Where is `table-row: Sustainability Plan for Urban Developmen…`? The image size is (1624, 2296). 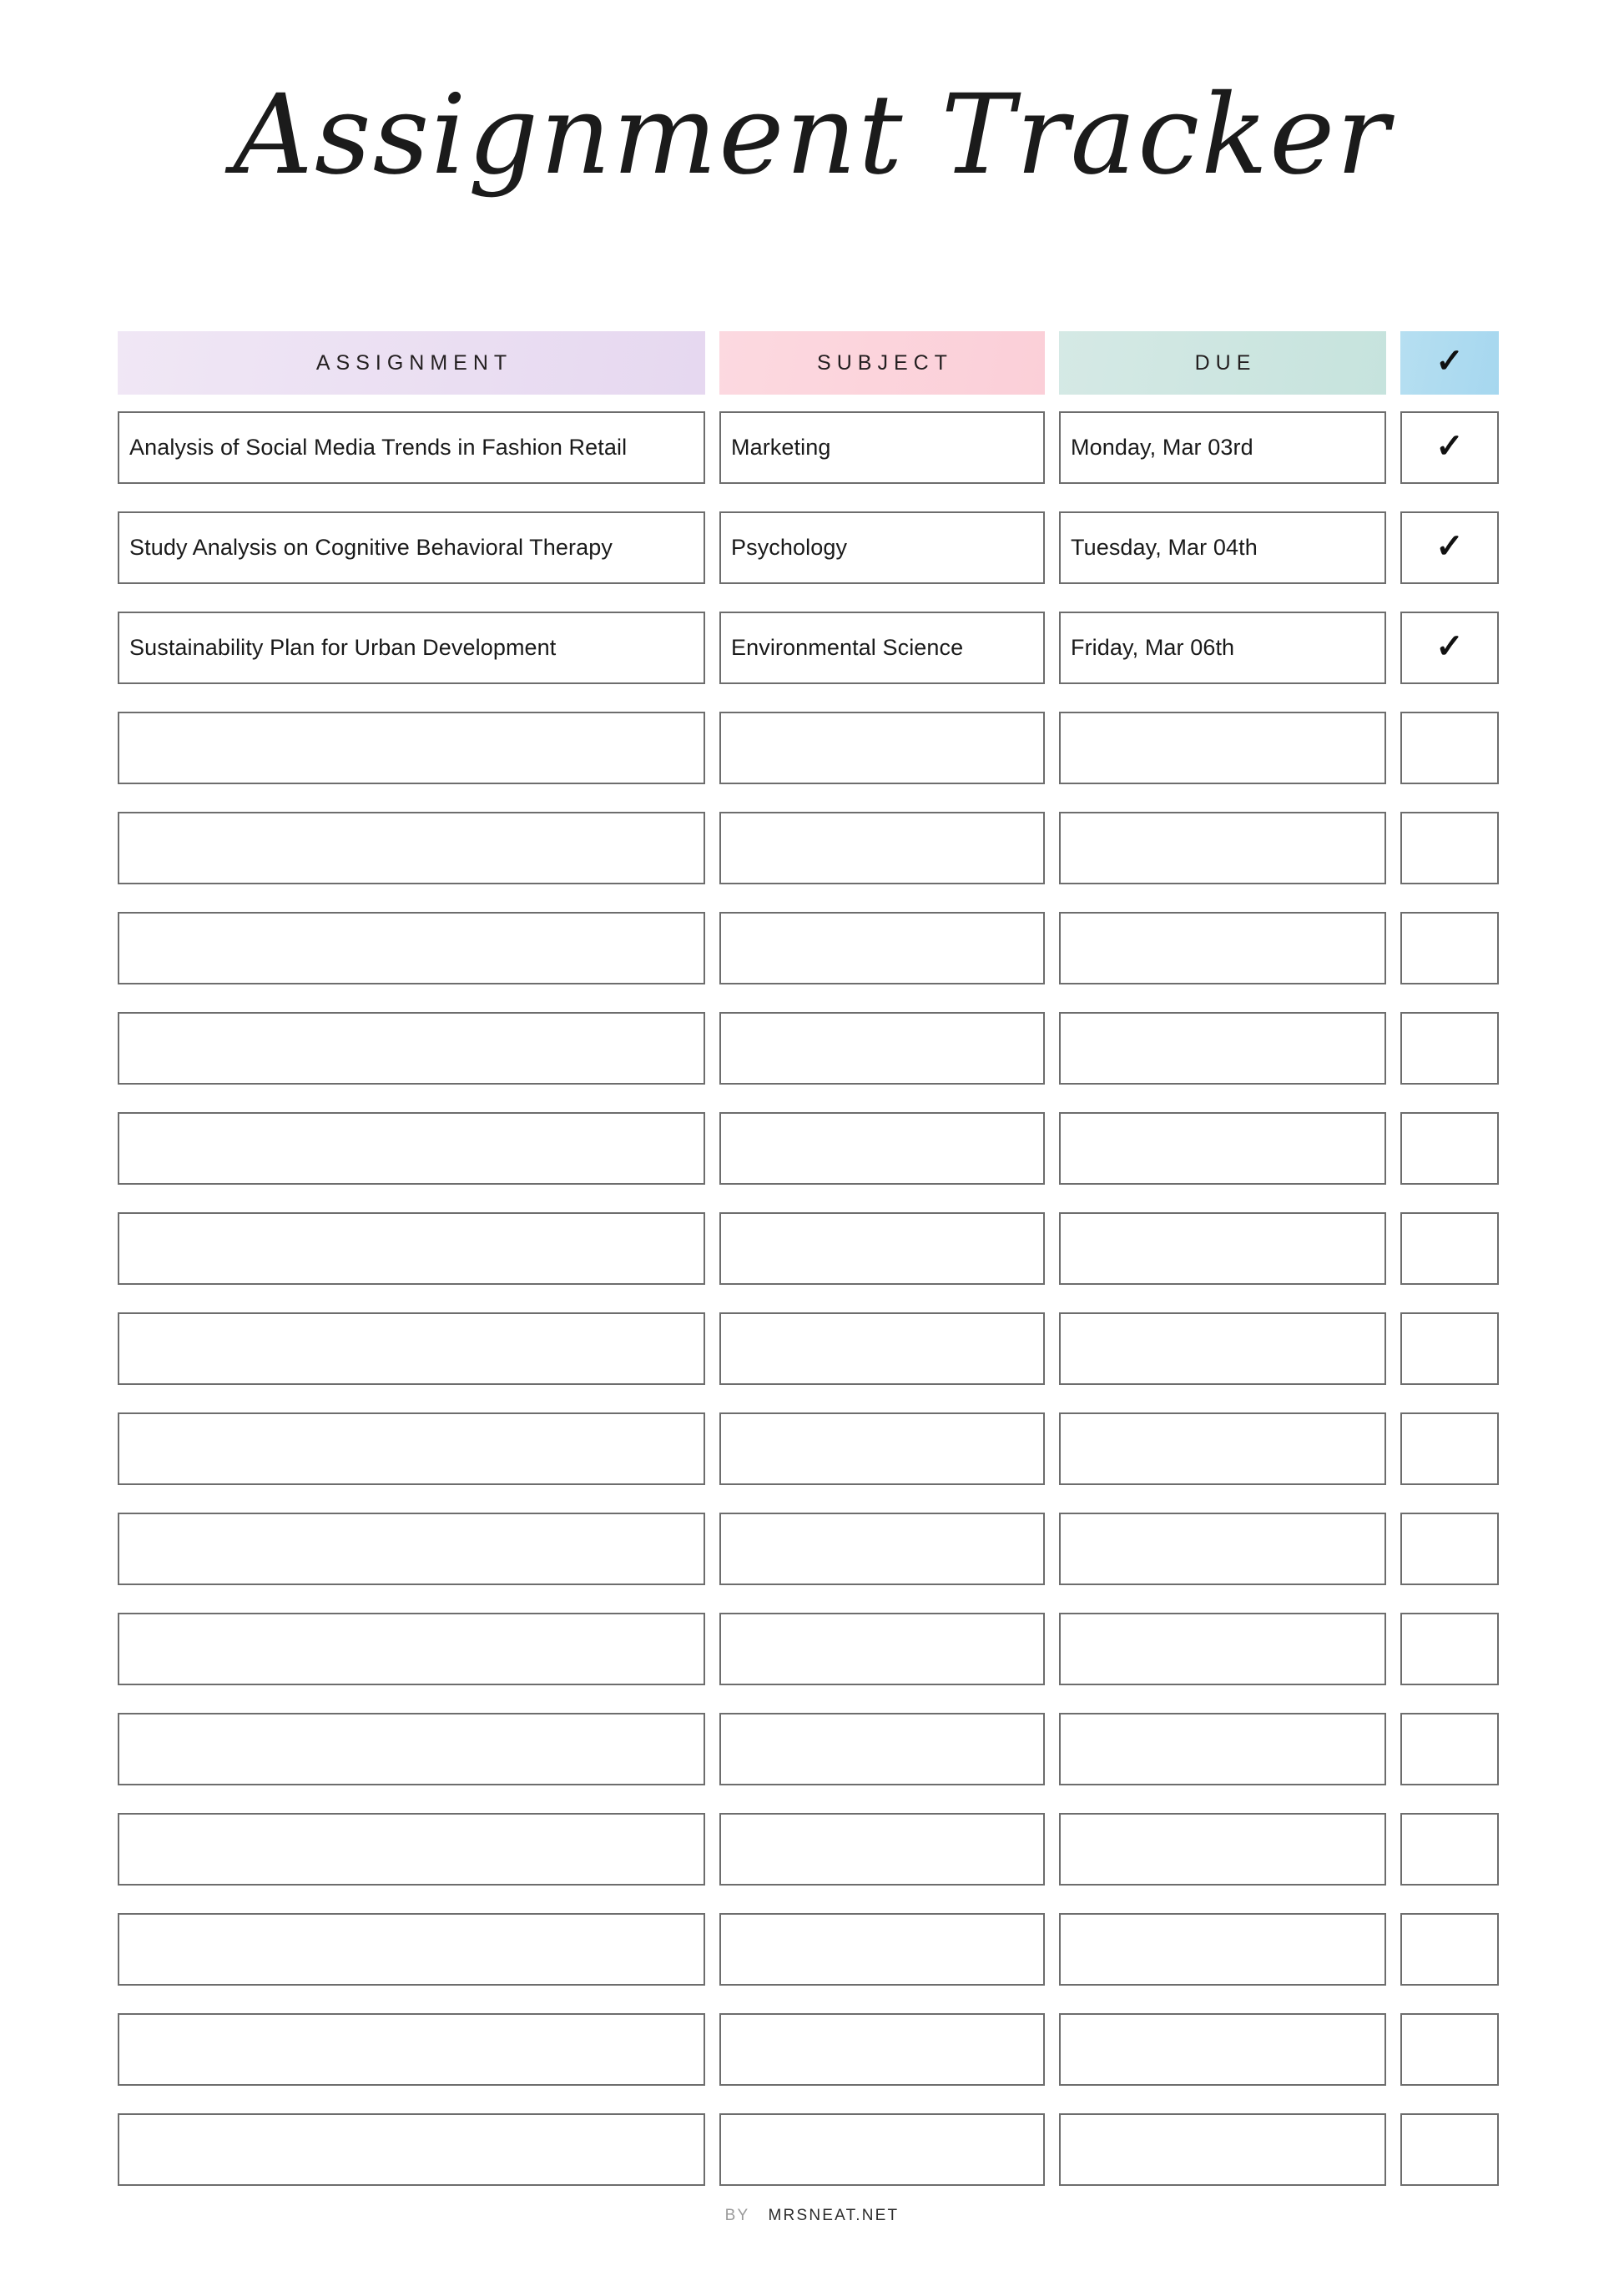 table-row: Sustainability Plan for Urban Developmen… is located at coordinates (810, 648).